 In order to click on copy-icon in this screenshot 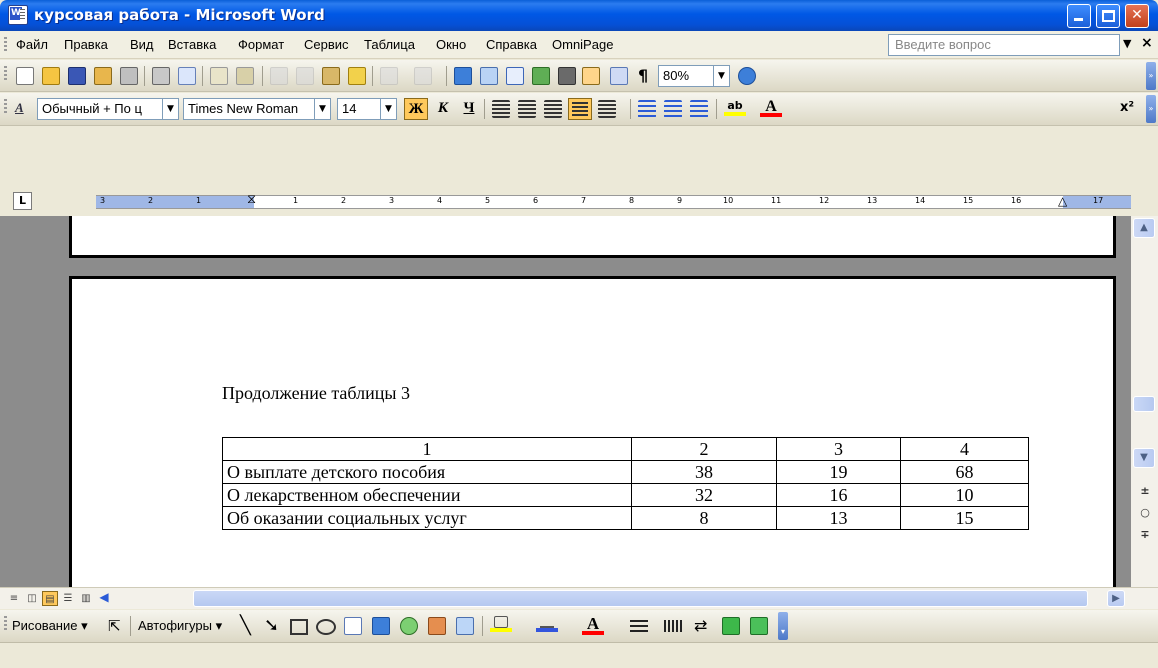, I will do `click(305, 76)`.